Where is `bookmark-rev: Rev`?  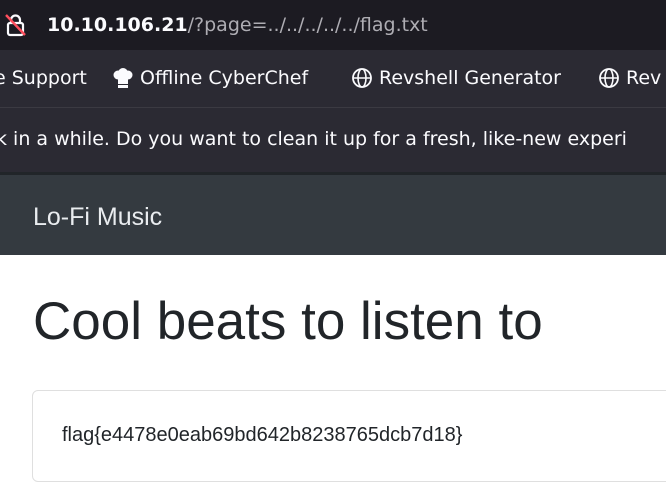
bookmark-rev: Rev is located at coordinates (629, 78).